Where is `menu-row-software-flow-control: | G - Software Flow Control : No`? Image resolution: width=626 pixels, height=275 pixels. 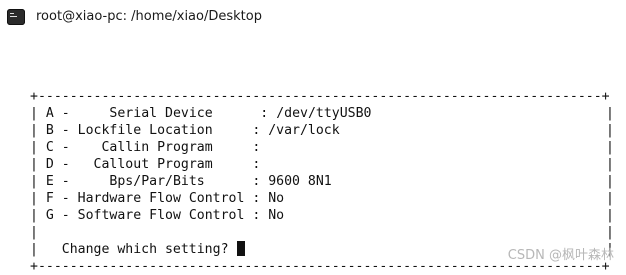 menu-row-software-flow-control: | G - Software Flow Control : No is located at coordinates (157, 215).